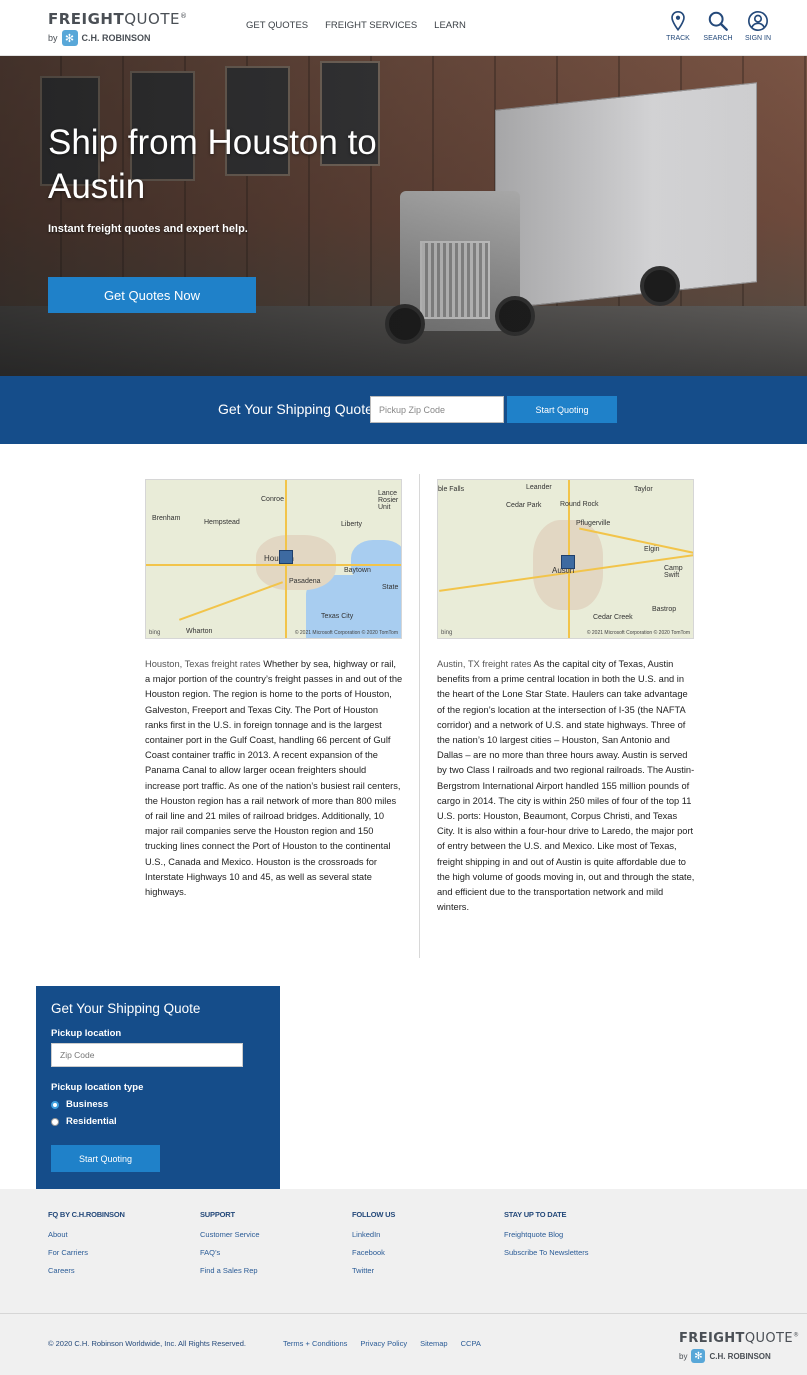  What do you see at coordinates (374, 1214) in the screenshot?
I see `footer-heading: FOLLOW US` at bounding box center [374, 1214].